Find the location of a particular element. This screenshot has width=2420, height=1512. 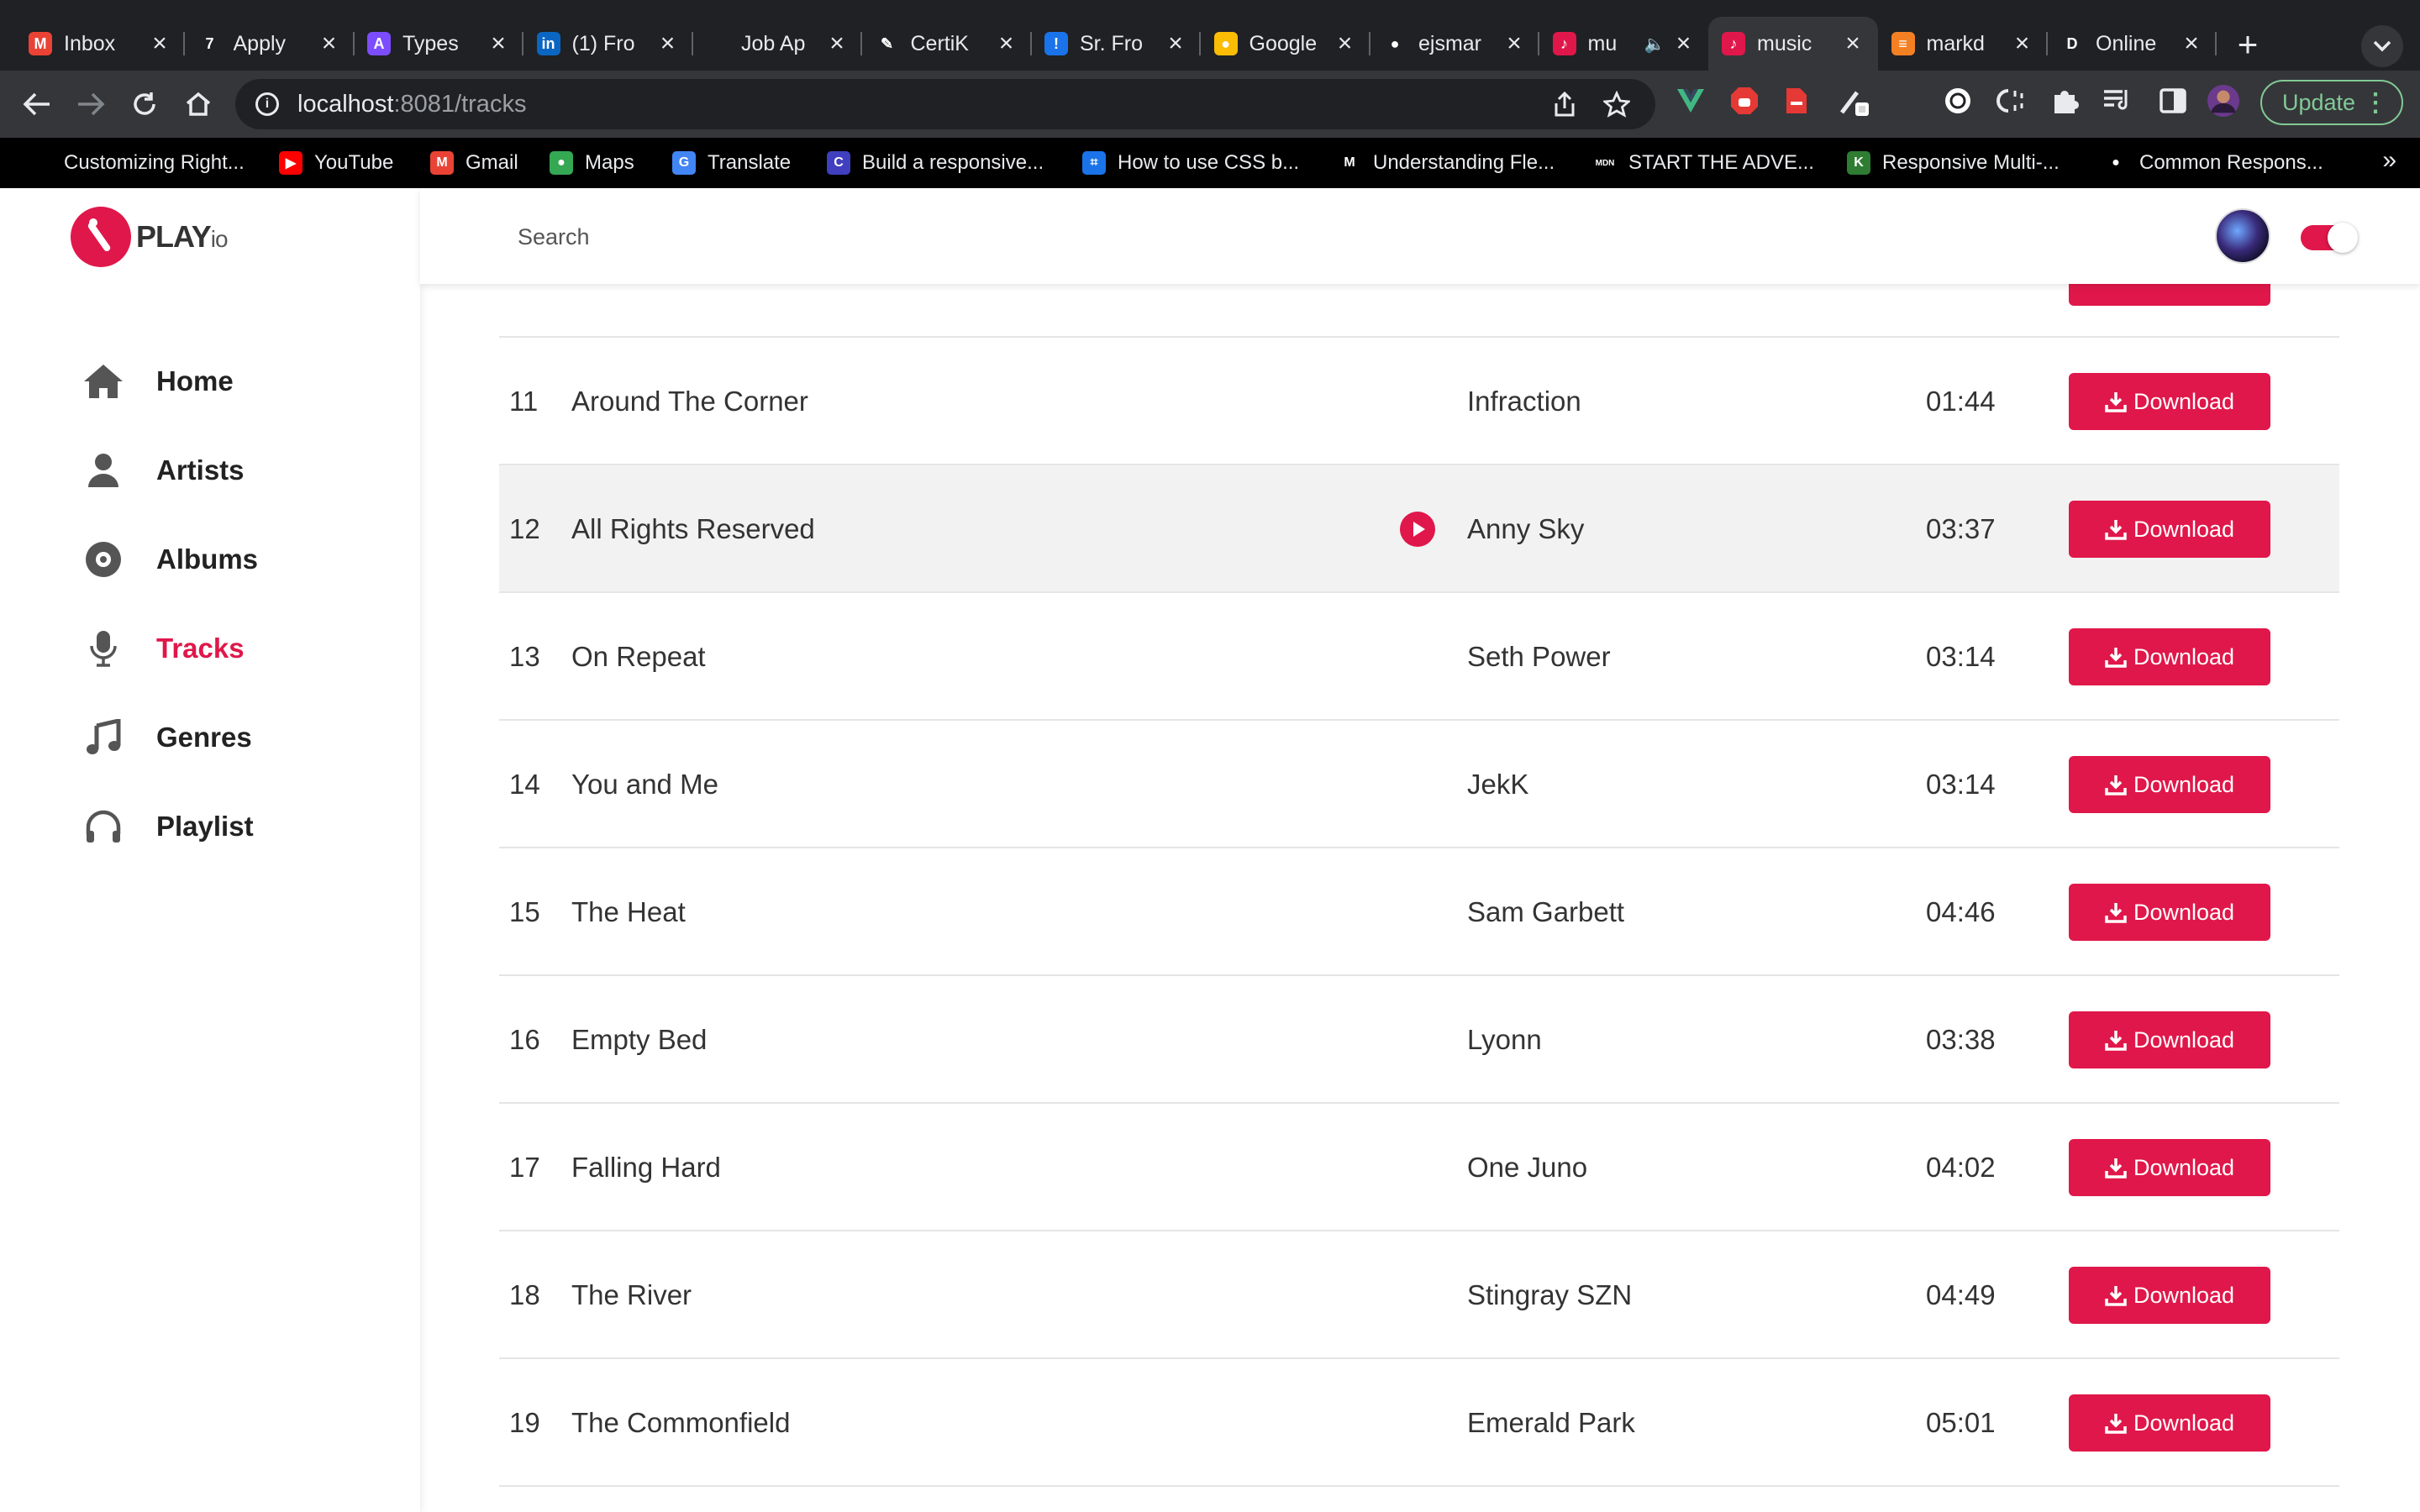

browser-tab: ♪ music × is located at coordinates (1793, 44).